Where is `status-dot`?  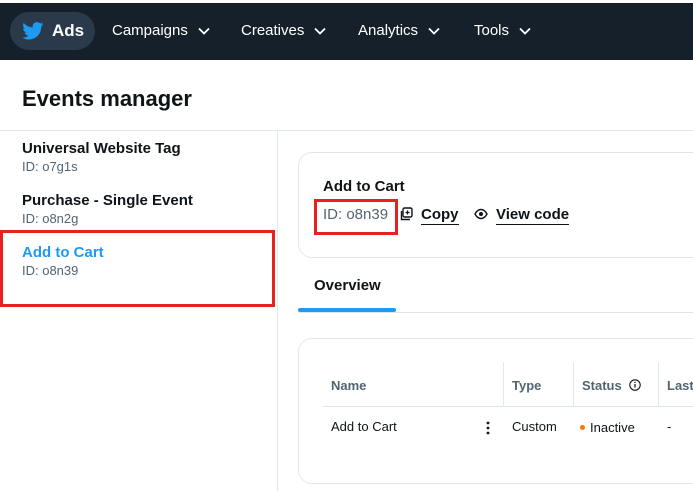 status-dot is located at coordinates (582, 427).